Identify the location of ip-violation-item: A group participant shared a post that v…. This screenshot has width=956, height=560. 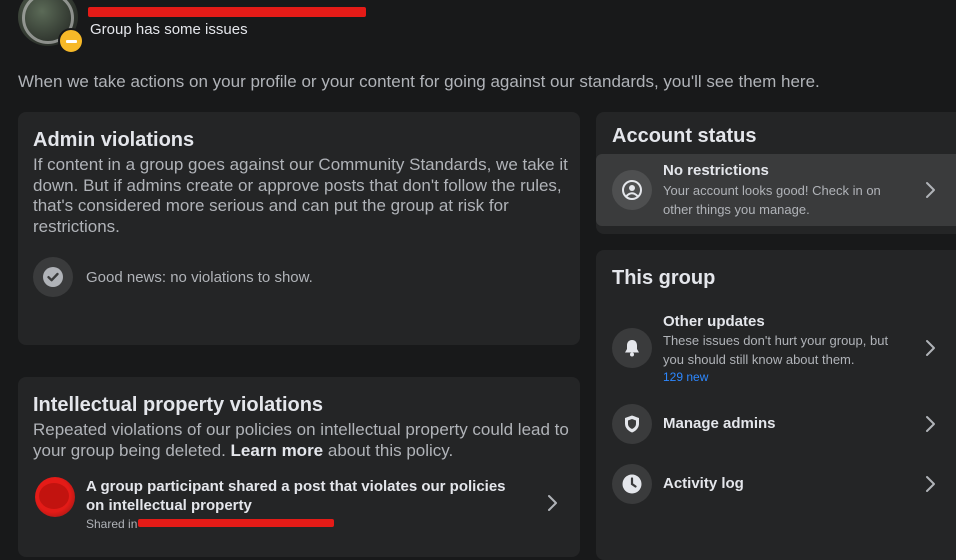
(299, 503).